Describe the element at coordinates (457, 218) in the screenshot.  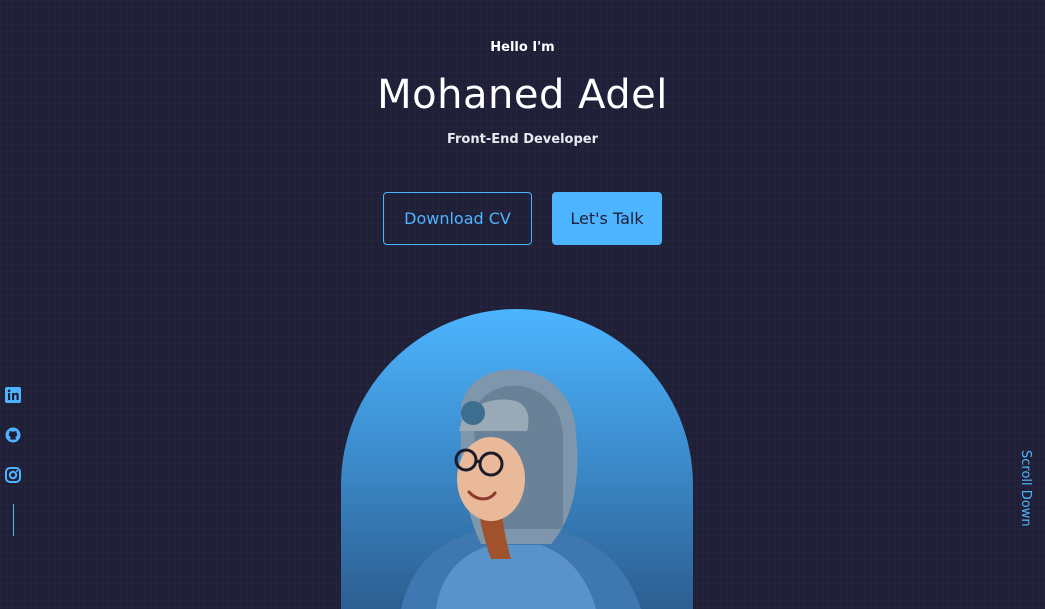
I see `download-cv-button: Download CV` at that location.